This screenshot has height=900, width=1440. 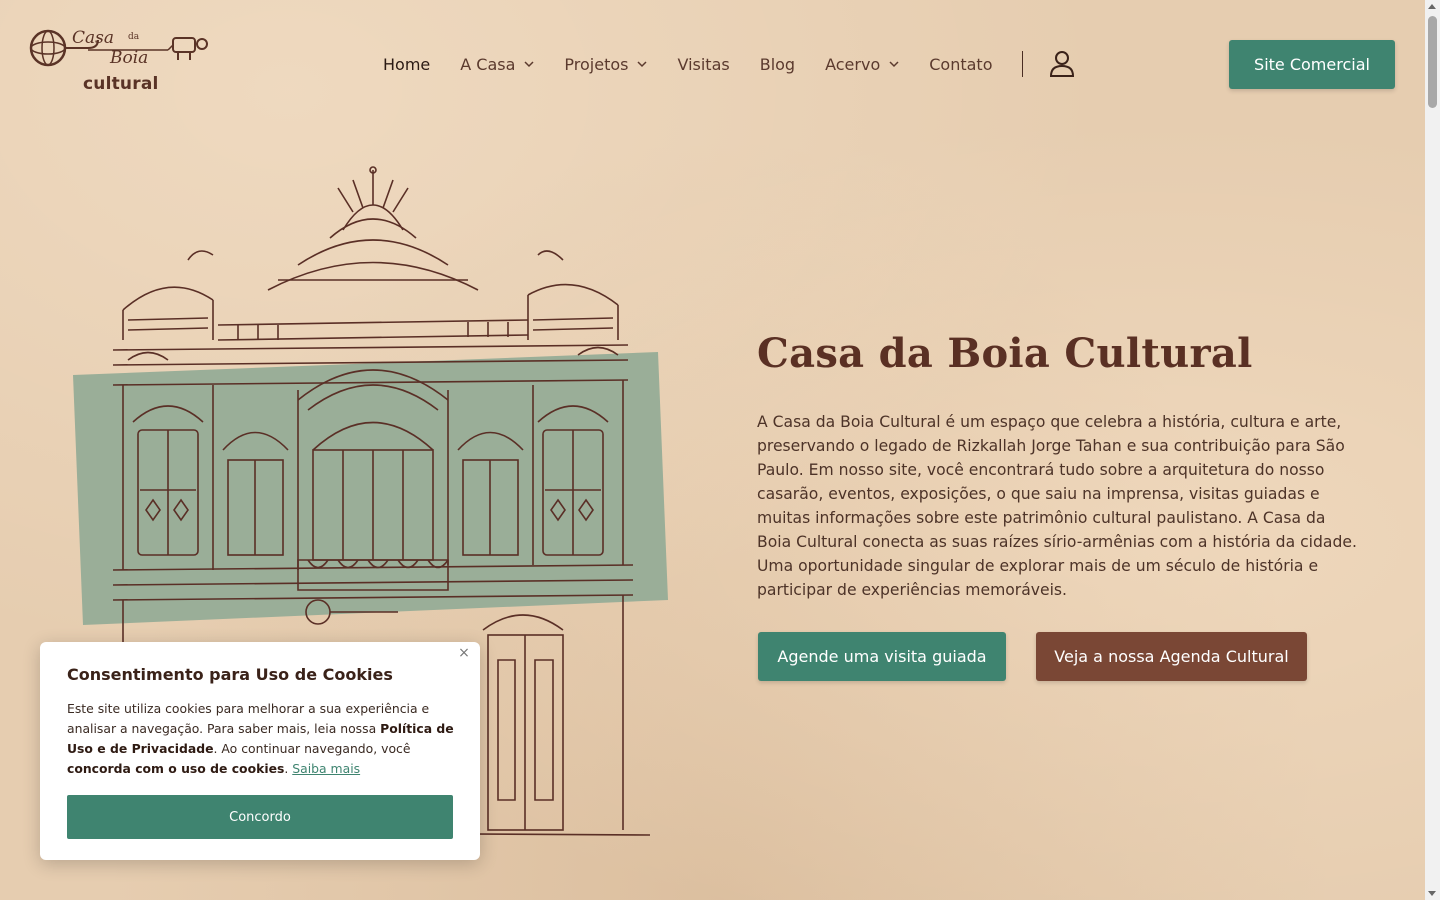 I want to click on user-icon, so click(x=1062, y=64).